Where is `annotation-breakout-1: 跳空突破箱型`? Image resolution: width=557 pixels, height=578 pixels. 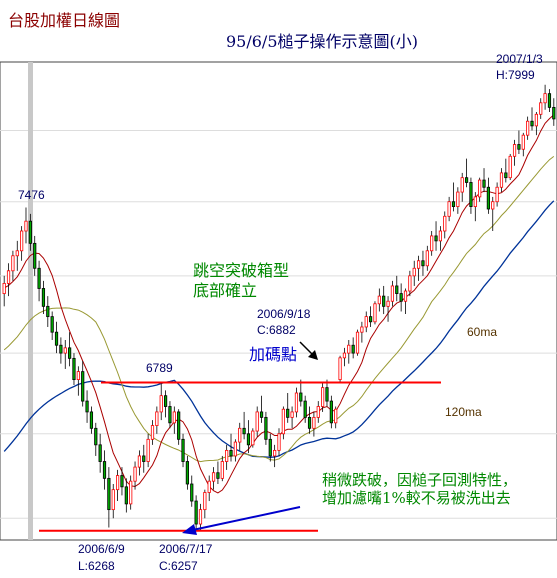 annotation-breakout-1: 跳空突破箱型 is located at coordinates (241, 270).